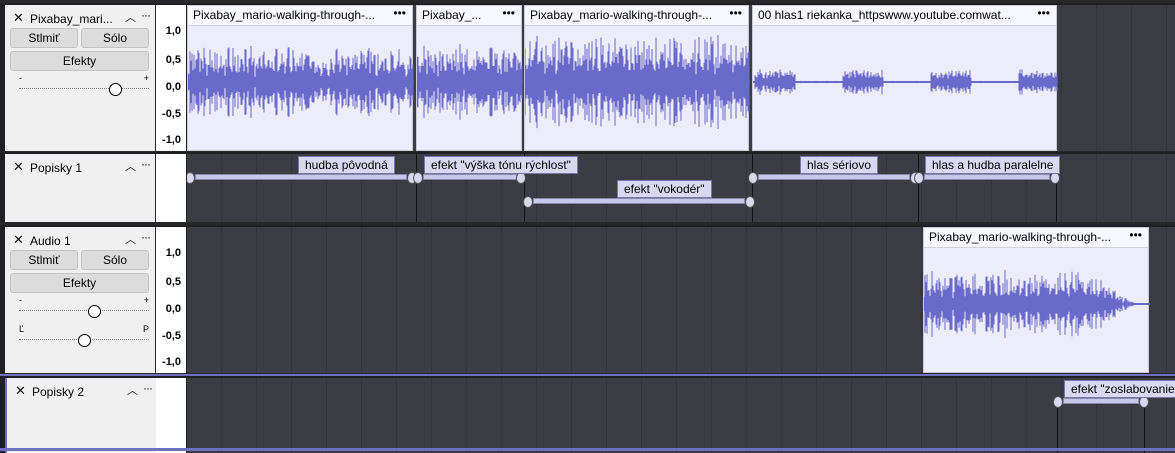 The width and height of the screenshot is (1175, 453). What do you see at coordinates (501, 165) in the screenshot?
I see `label-text: efekt "výška tónu rýchlost"` at bounding box center [501, 165].